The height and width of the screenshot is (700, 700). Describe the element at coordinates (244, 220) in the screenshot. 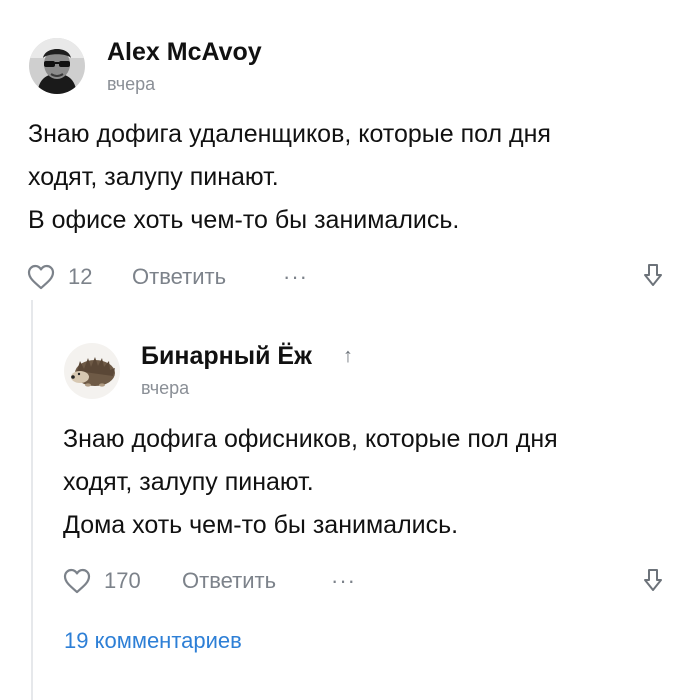

I see `comment-text-line: В офисе хоть чем-то бы занимались.` at that location.